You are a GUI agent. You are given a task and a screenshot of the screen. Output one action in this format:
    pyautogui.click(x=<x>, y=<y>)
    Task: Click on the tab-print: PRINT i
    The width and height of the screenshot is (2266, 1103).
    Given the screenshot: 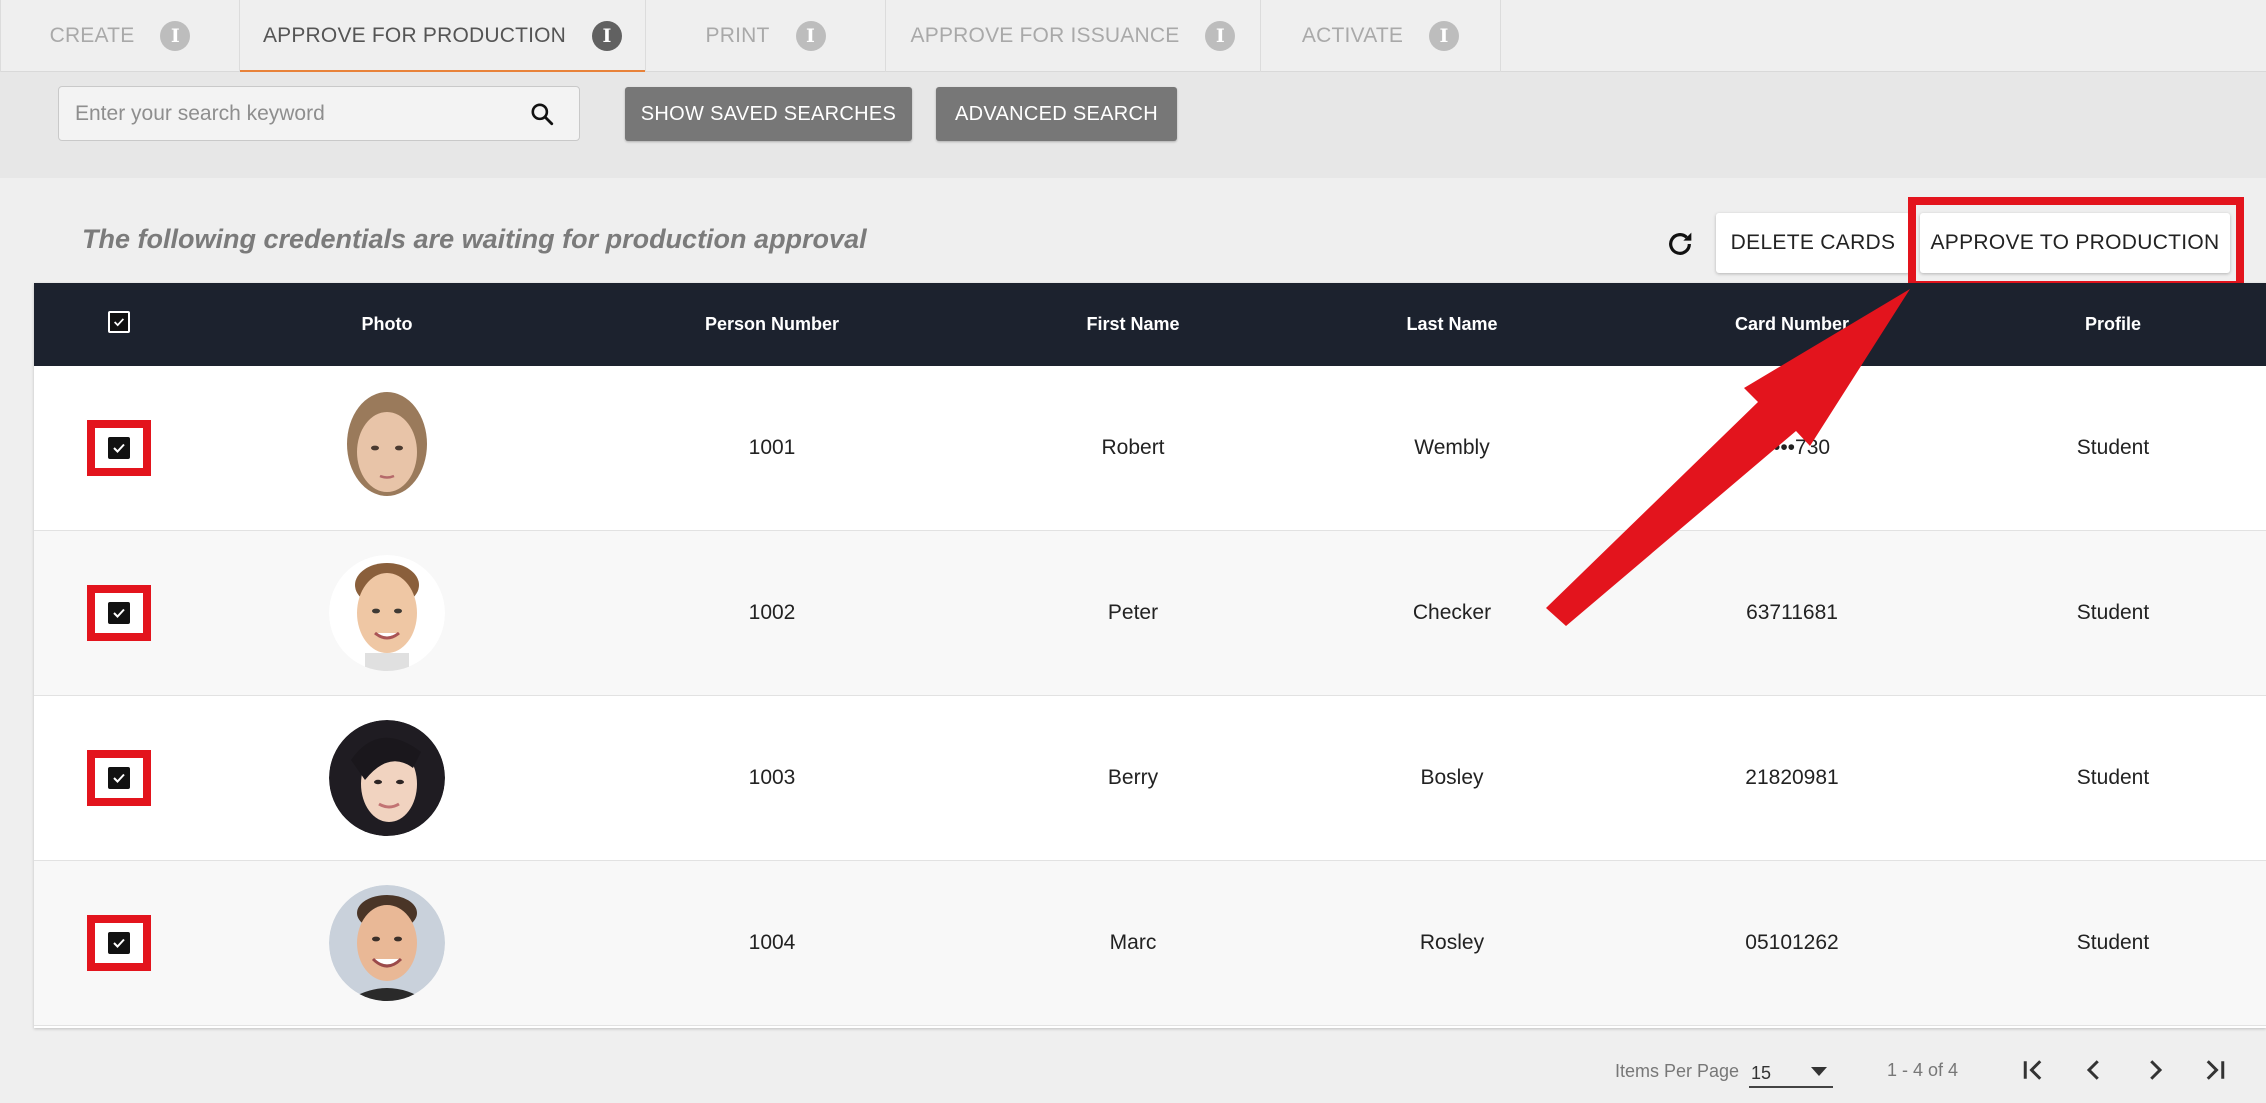 What is the action you would take?
    pyautogui.click(x=766, y=36)
    